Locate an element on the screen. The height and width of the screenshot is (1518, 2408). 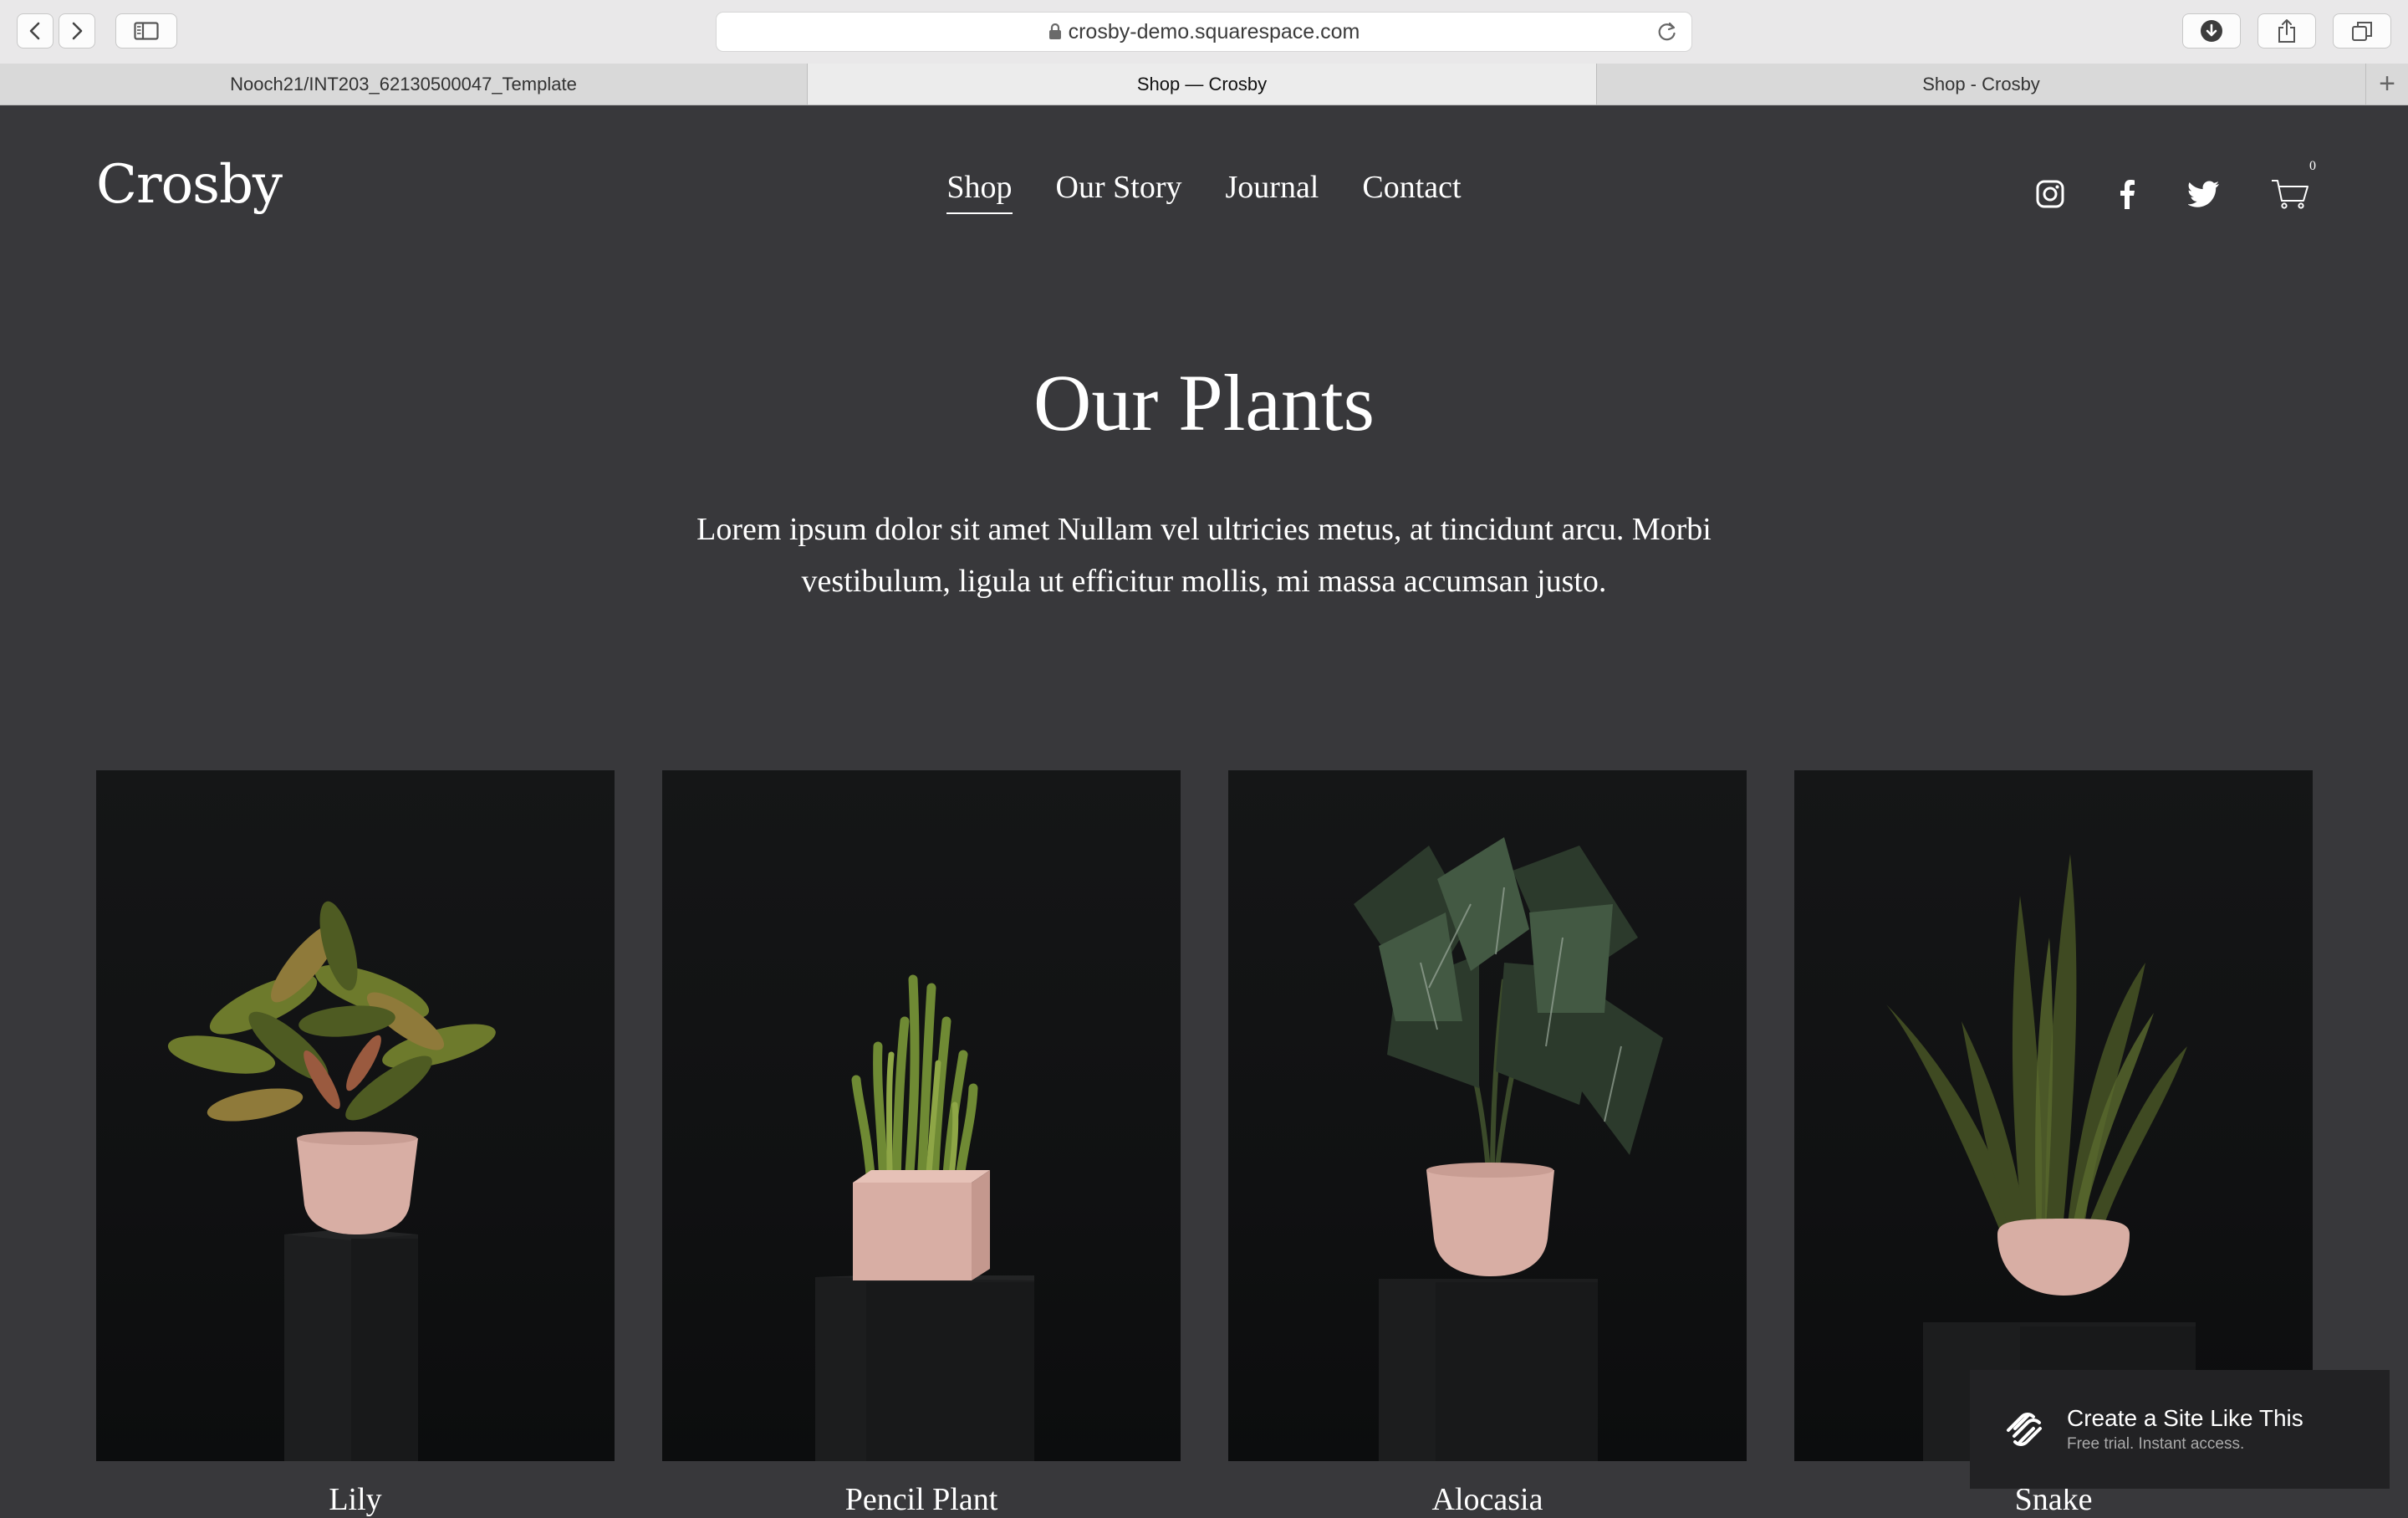
twitter-link is located at coordinates (2204, 194).